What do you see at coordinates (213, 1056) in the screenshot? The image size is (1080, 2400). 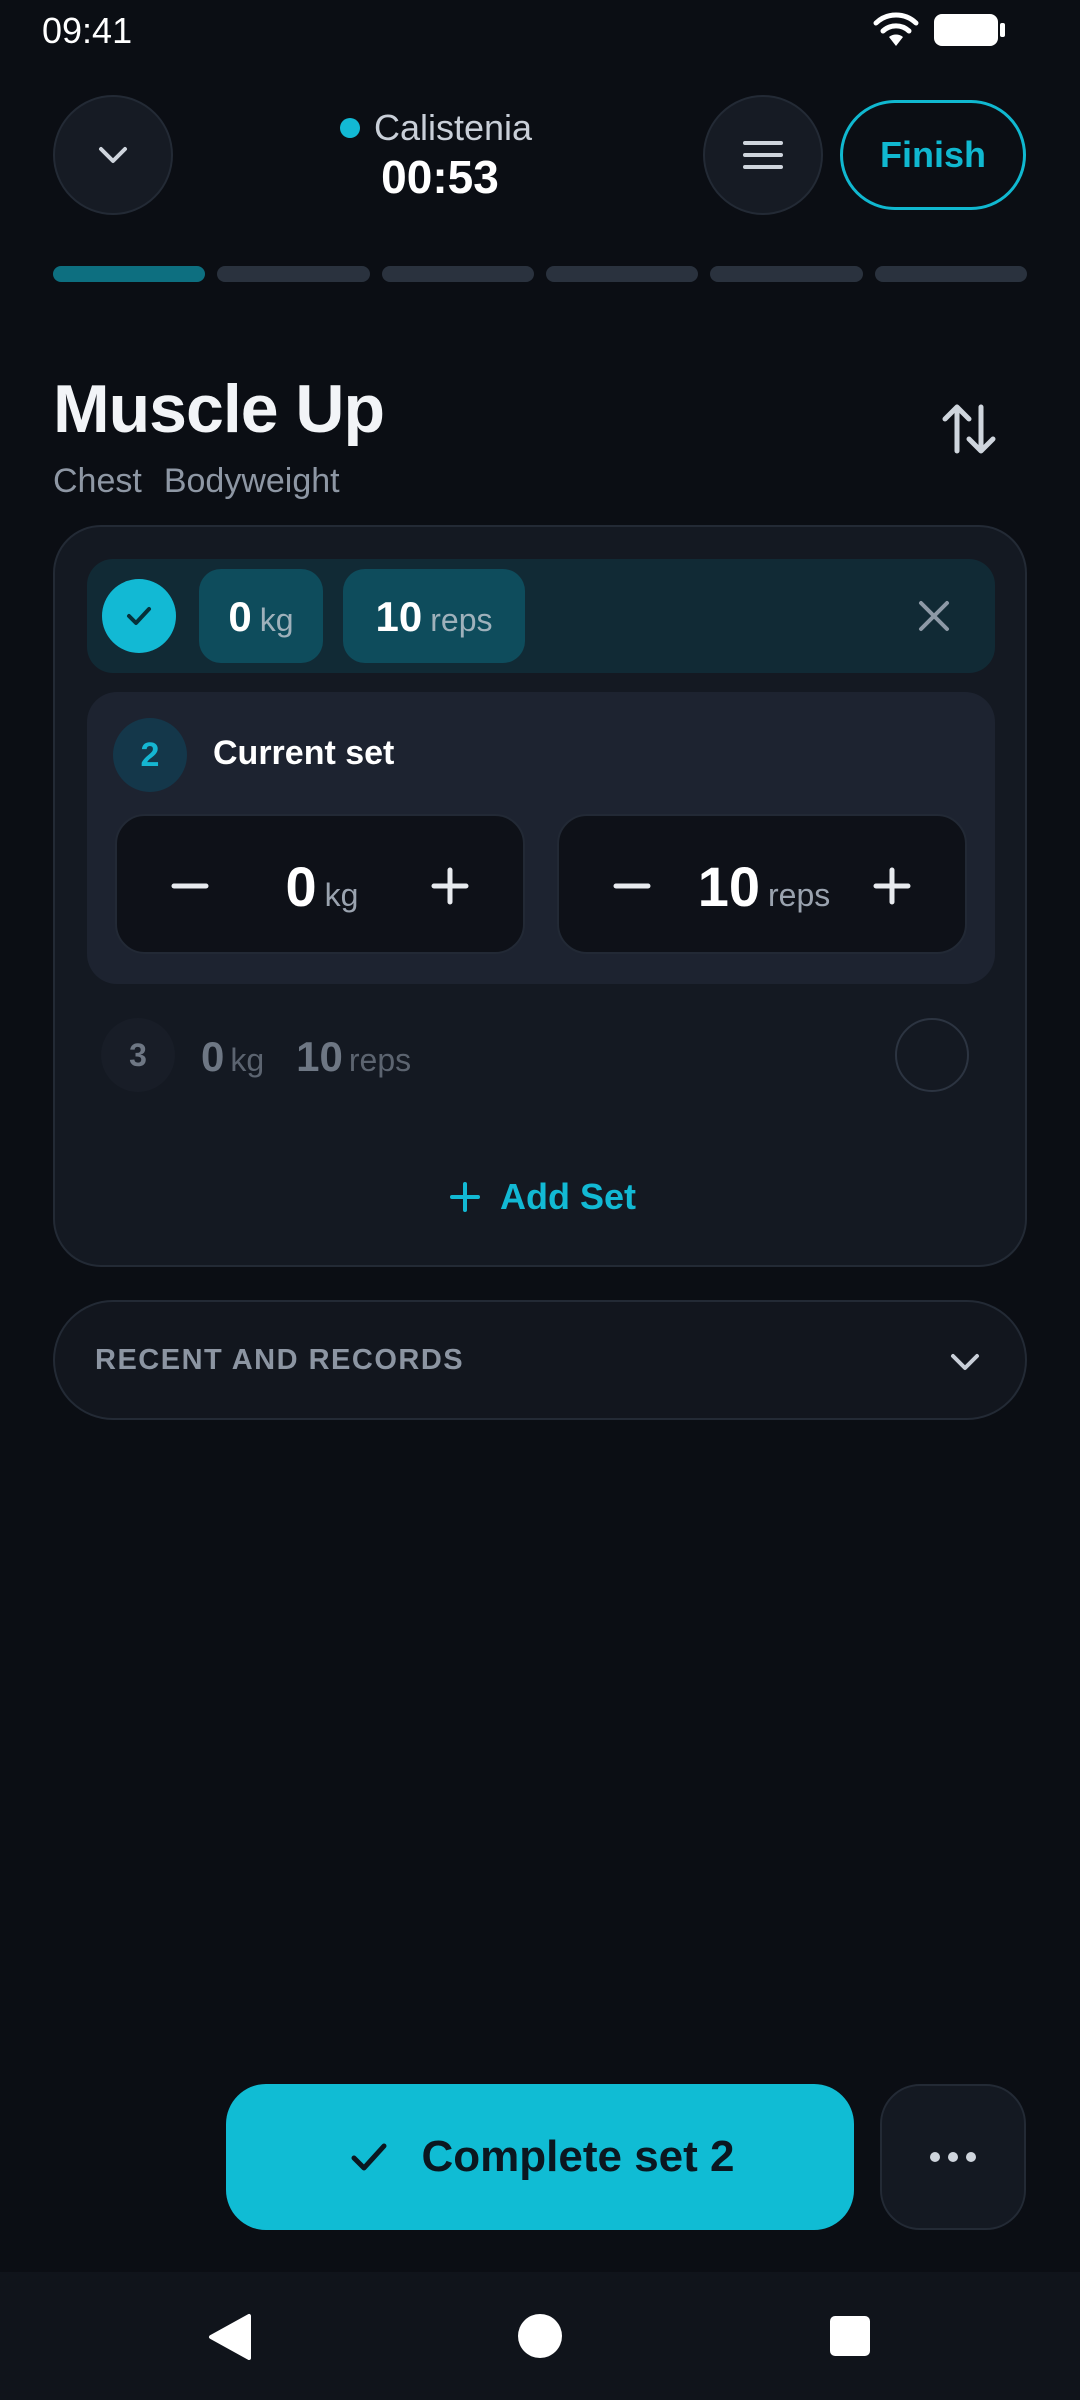 I see `pending-weight-value: 0` at bounding box center [213, 1056].